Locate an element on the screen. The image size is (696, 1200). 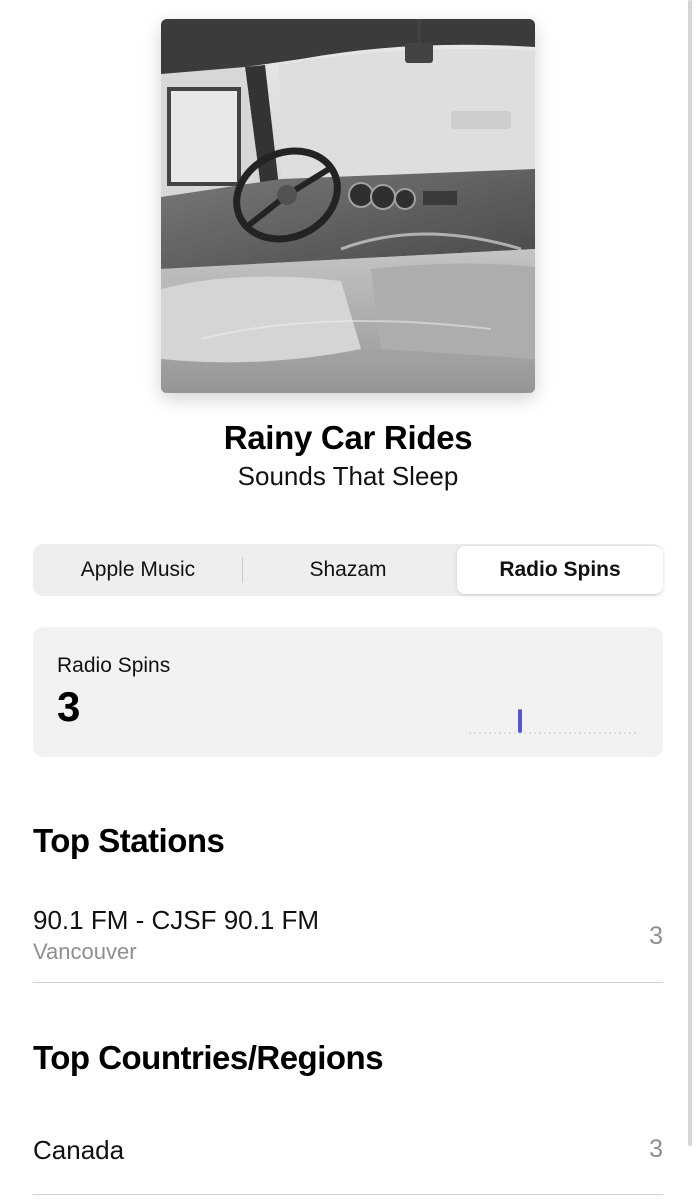
station-row: 90.1 FM - CJSF 90.1 FM Vancouver 3 is located at coordinates (348, 941).